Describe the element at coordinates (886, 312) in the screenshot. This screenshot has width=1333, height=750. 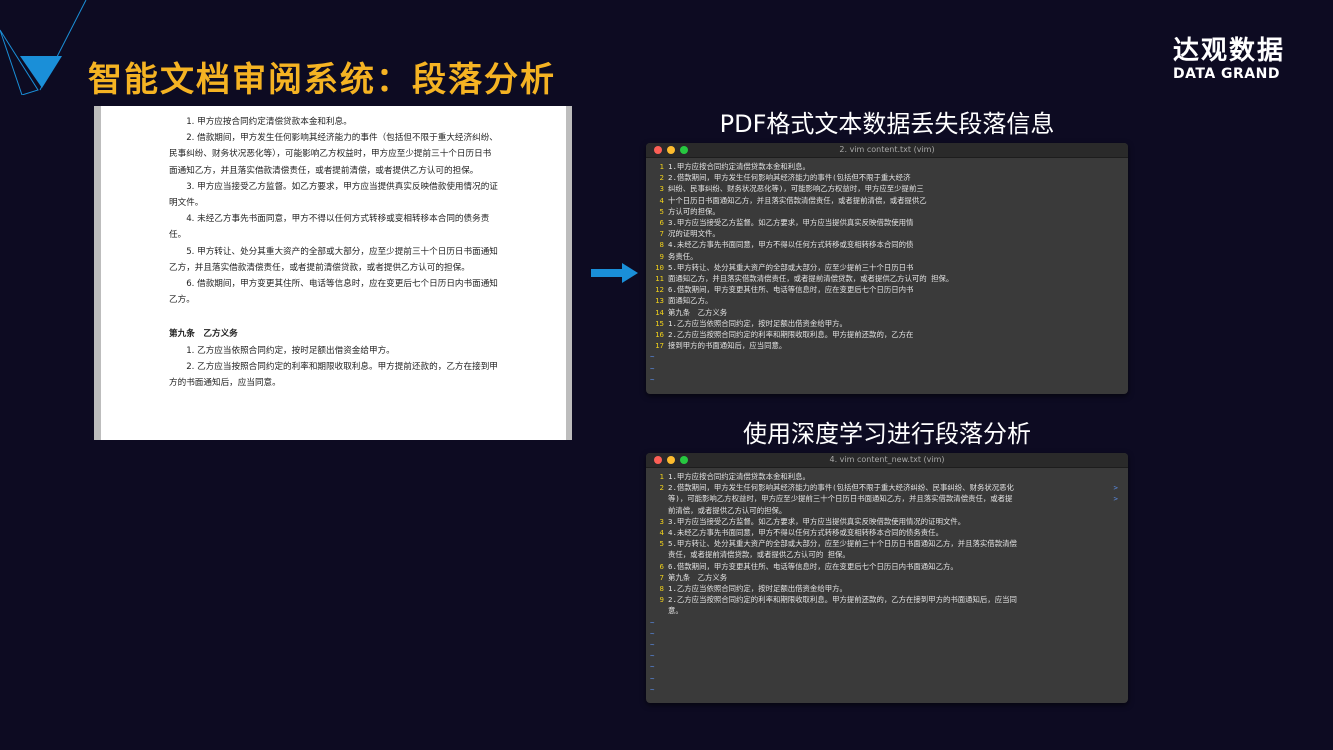
I see `terminal-line: 14 第九条 乙方义务` at that location.